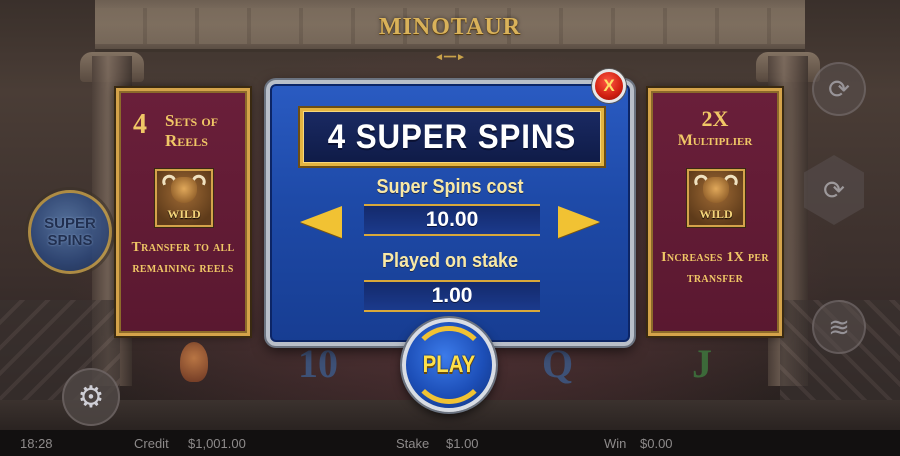 This screenshot has height=456, width=900. I want to click on reel-symbol-ten: 10, so click(318, 363).